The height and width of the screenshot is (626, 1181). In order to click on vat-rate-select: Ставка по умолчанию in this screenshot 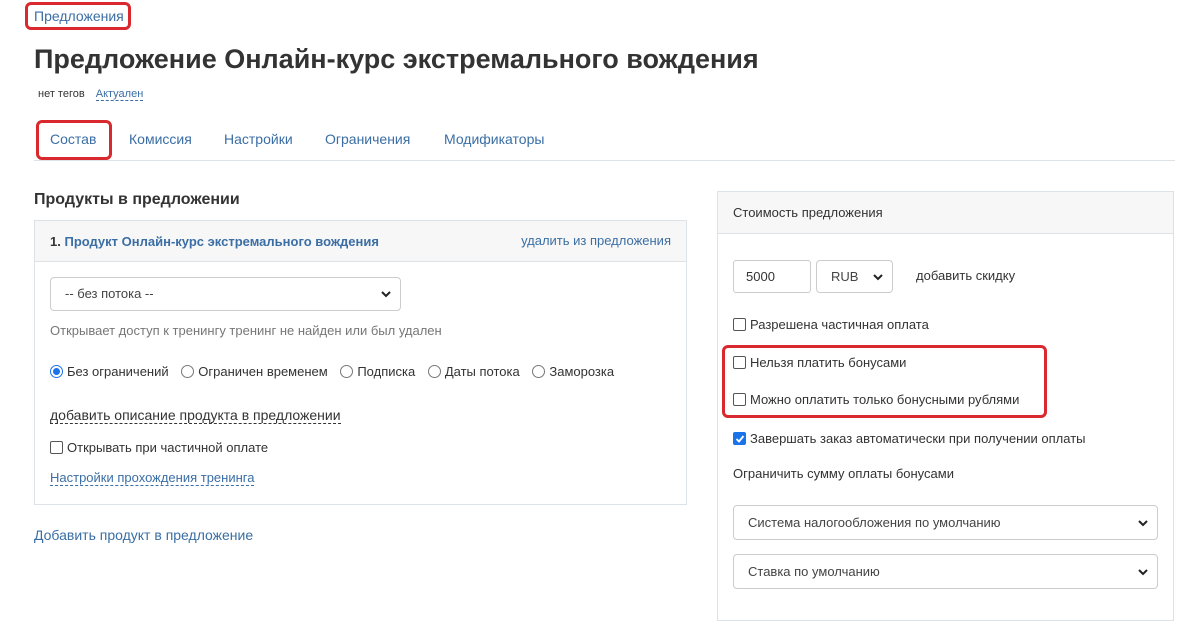, I will do `click(945, 571)`.